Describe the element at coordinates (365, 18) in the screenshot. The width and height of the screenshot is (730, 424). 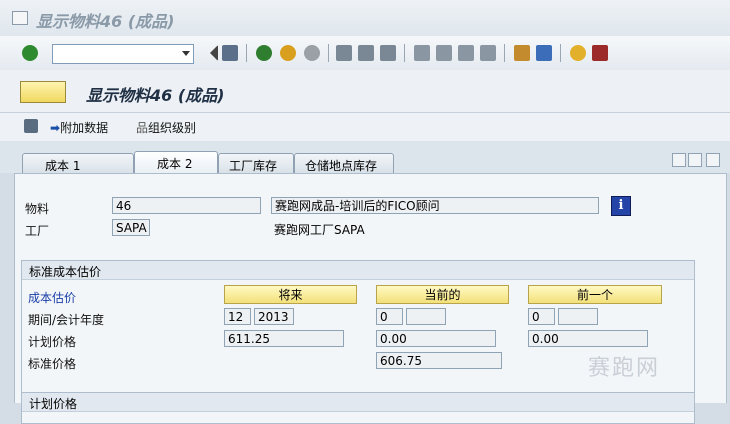
I see `window-title-bar: 显示物料46 (成品)` at that location.